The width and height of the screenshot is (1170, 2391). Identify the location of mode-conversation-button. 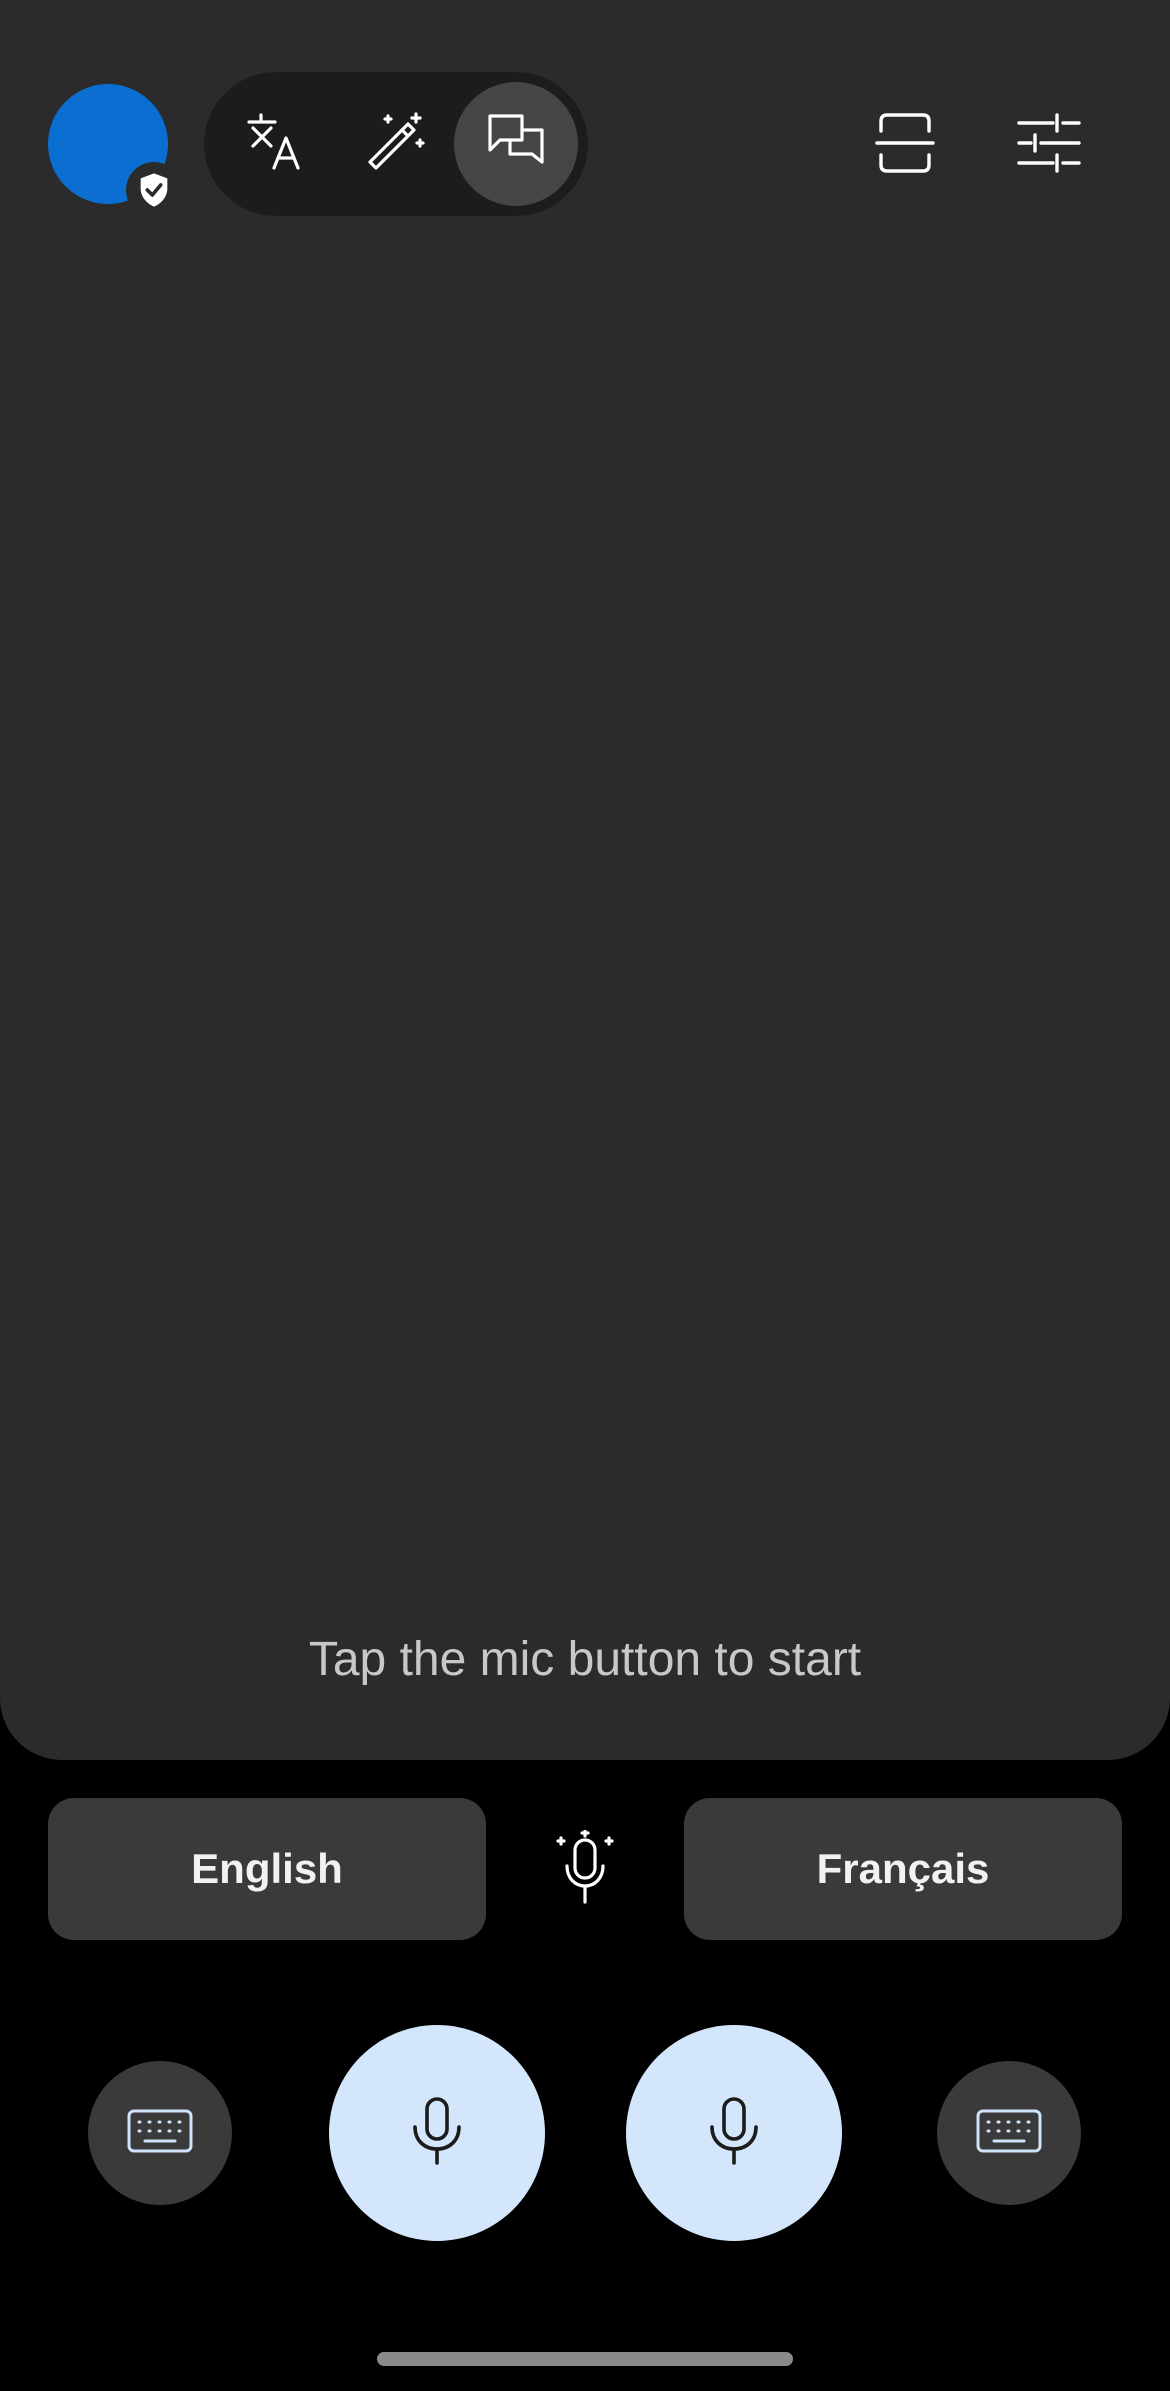
(516, 144).